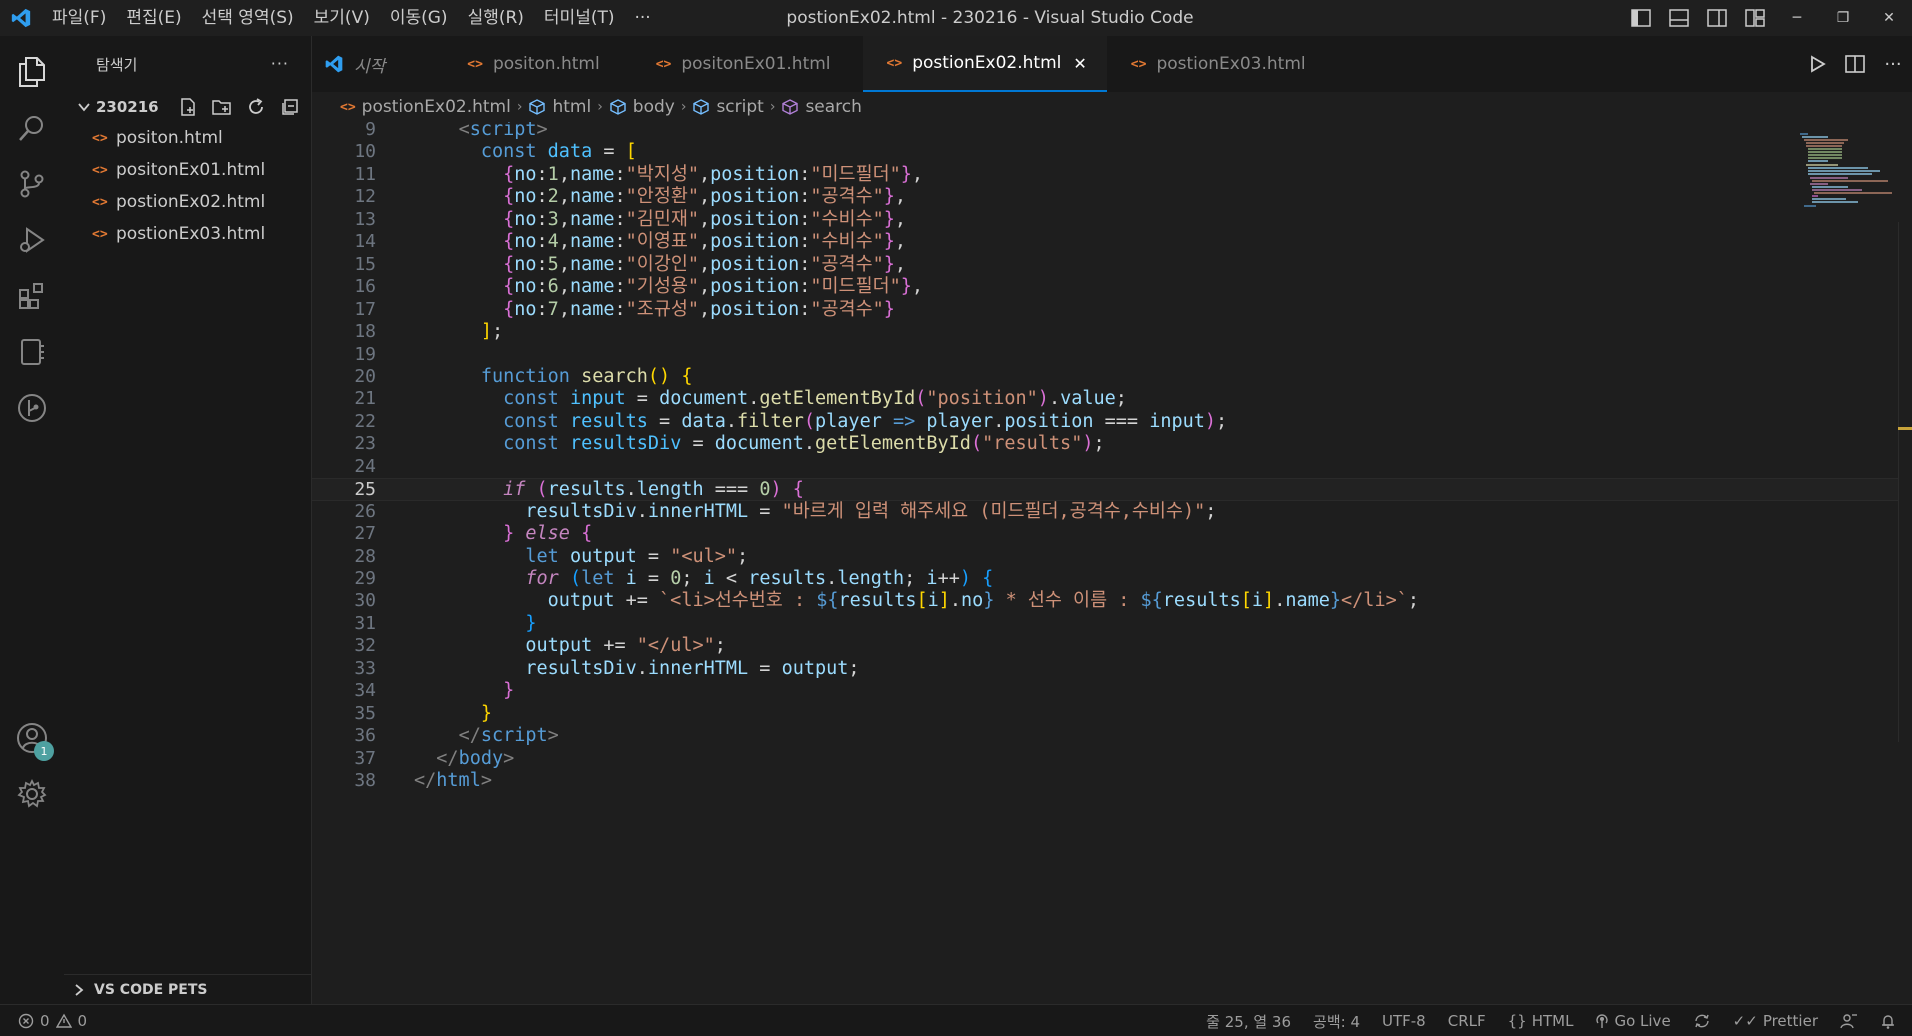  I want to click on tab-postionex03: <> postionEx03.html, so click(1216, 64).